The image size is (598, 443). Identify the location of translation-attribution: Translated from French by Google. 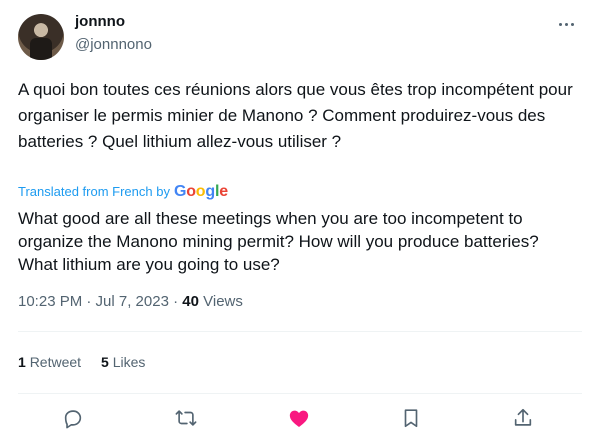
(123, 192).